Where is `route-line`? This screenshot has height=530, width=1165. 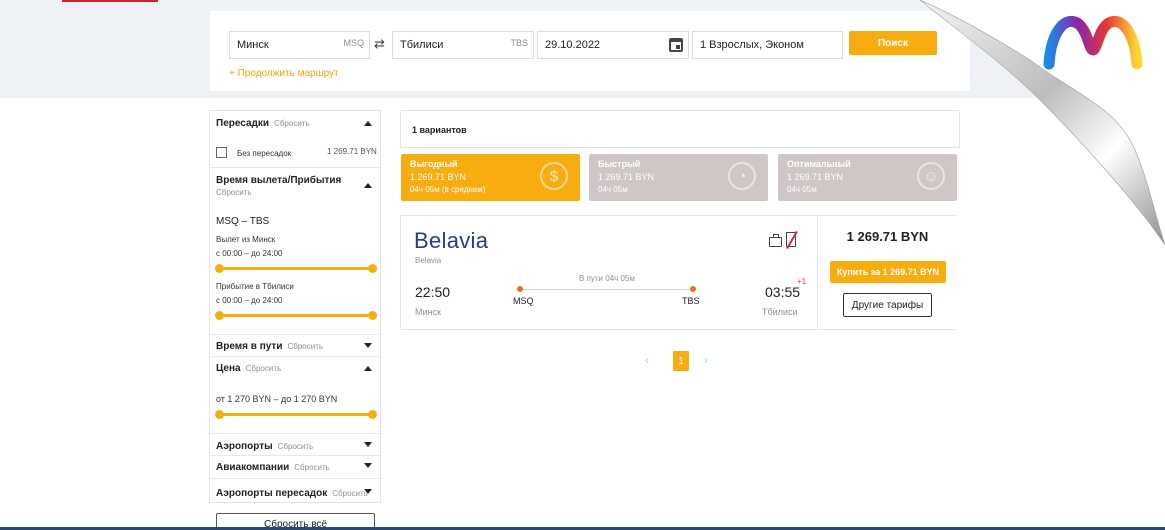
route-line is located at coordinates (606, 289).